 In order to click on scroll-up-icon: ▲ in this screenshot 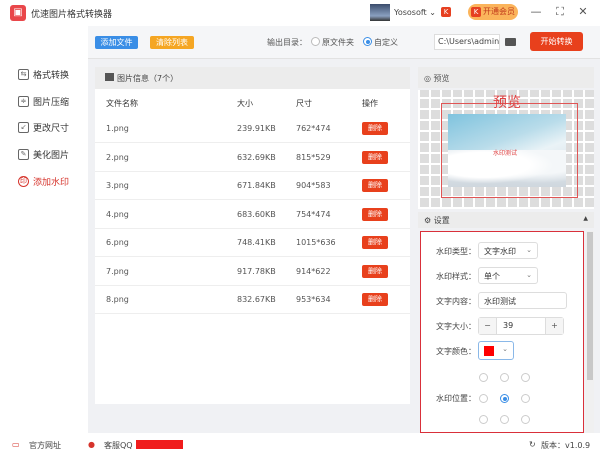, I will do `click(585, 218)`.